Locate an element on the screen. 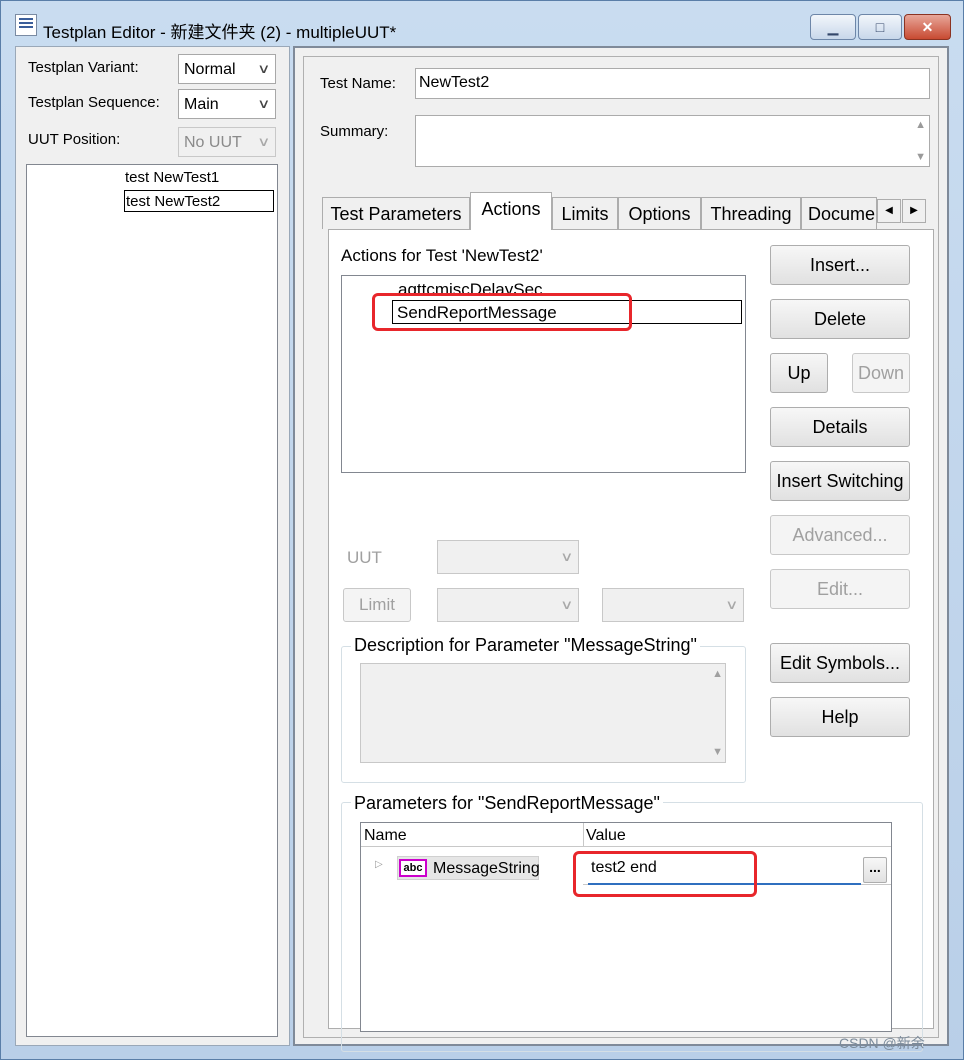 The image size is (964, 1060). tab-limits: Limits is located at coordinates (585, 213).